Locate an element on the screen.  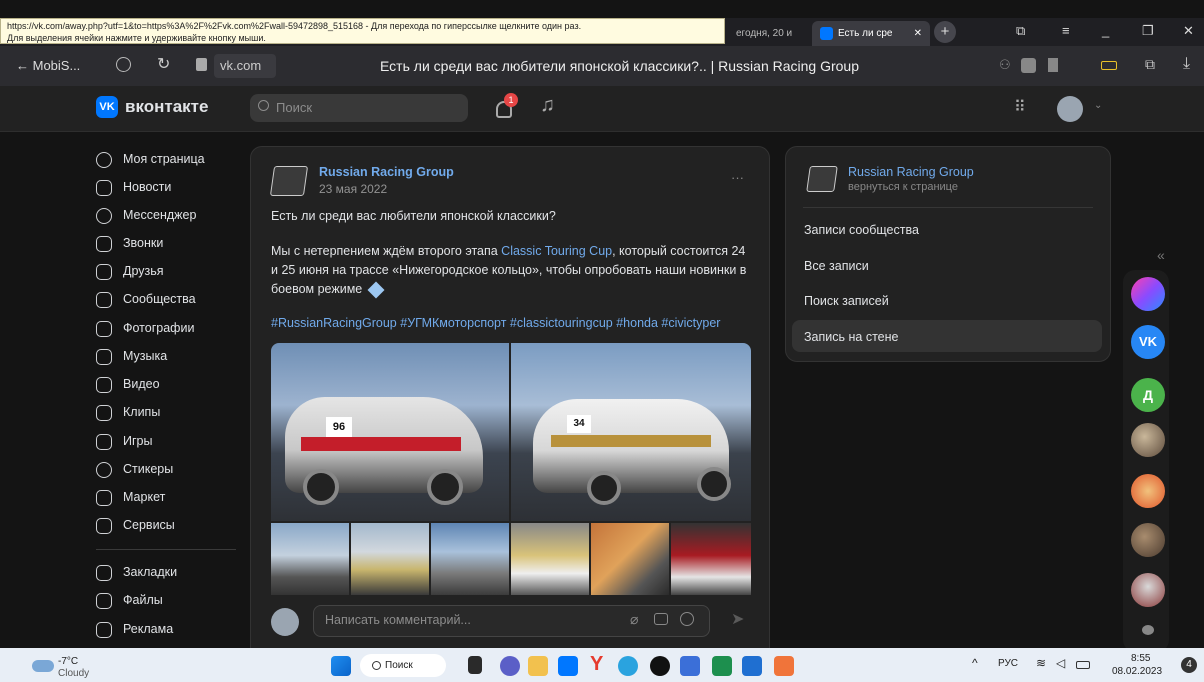
vk-logo-text: вконтакте is located at coordinates (166, 107).